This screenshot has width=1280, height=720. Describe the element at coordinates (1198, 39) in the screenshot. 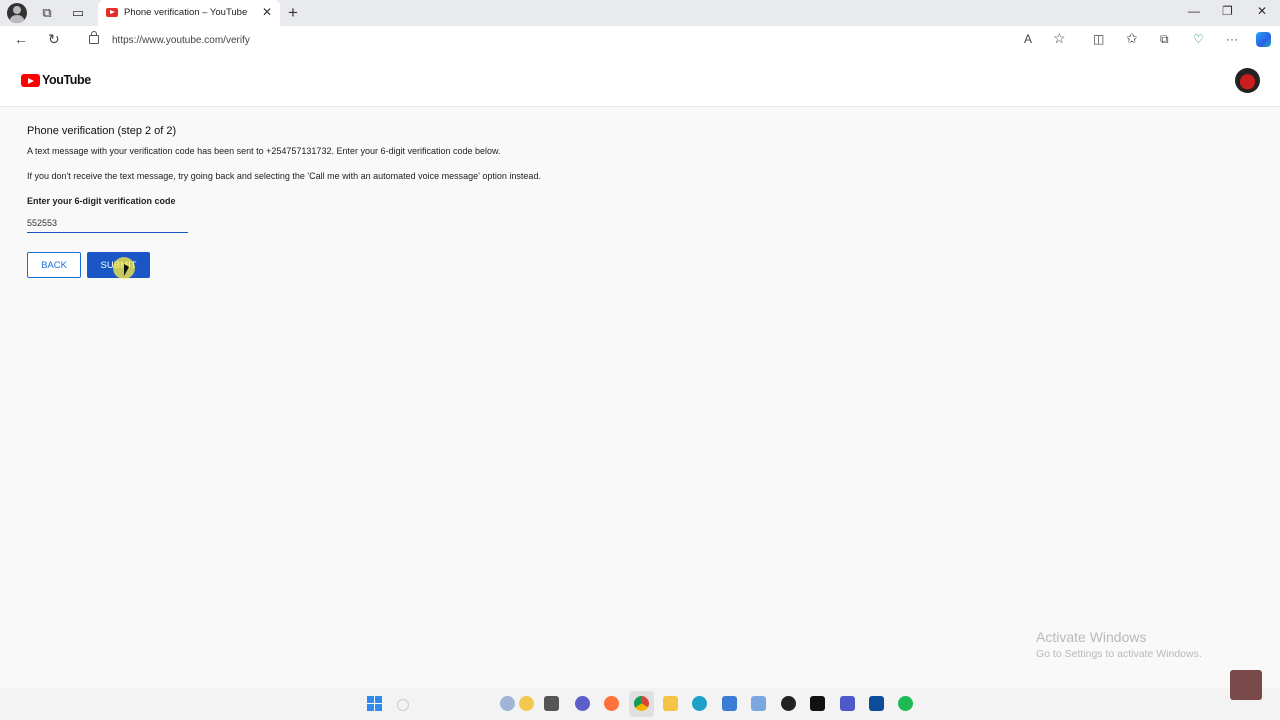

I see `browser-essentials-icon: ♡` at that location.